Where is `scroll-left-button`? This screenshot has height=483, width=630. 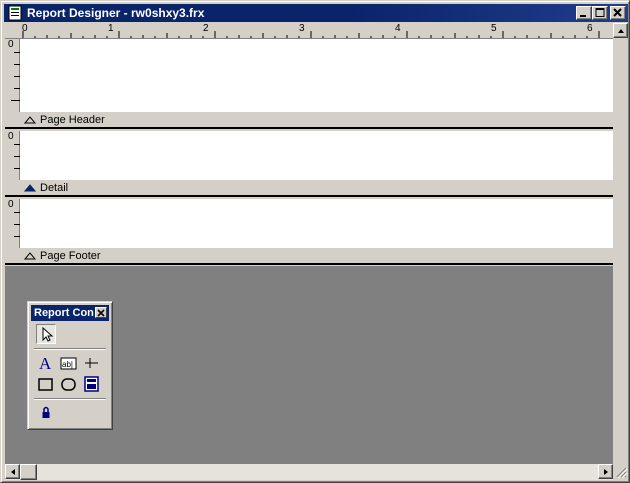 scroll-left-button is located at coordinates (12, 471).